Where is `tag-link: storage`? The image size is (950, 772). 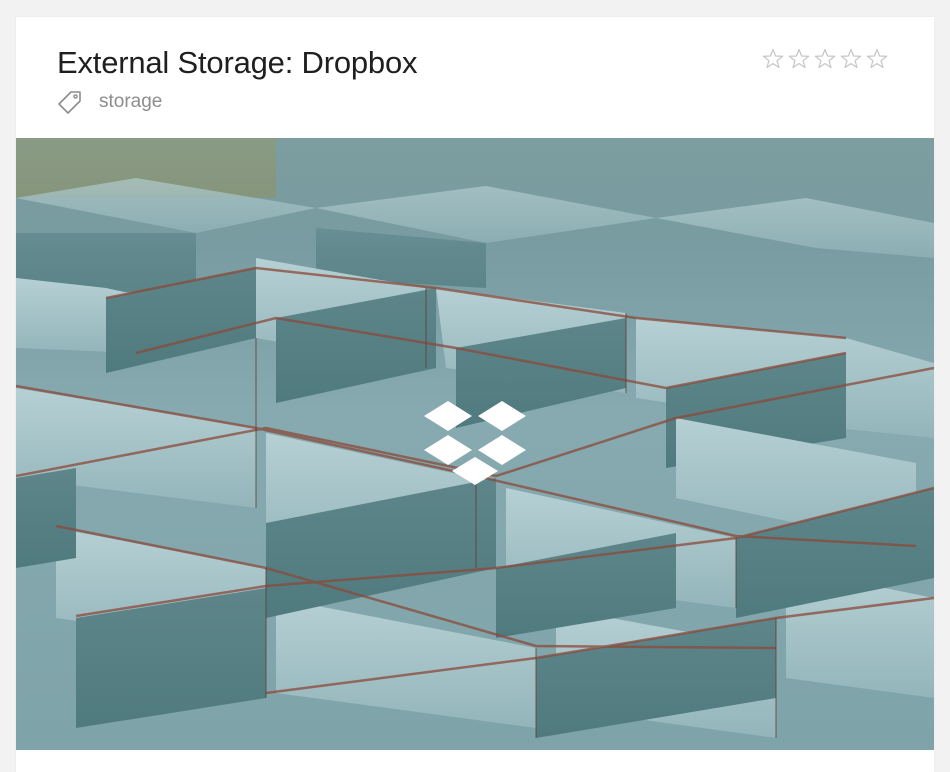 tag-link: storage is located at coordinates (109, 102).